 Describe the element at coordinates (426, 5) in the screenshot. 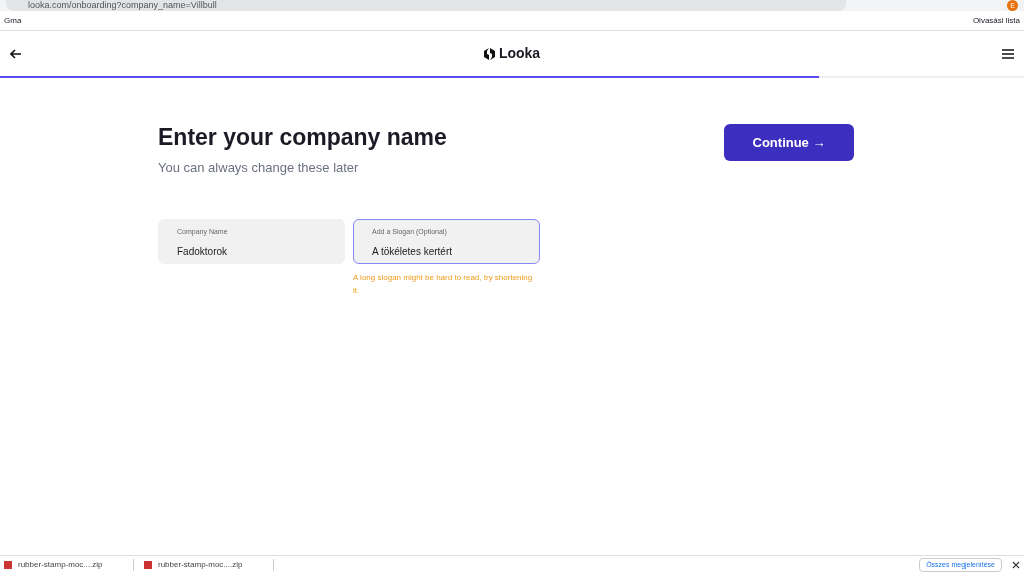

I see `address-bar: looka.com/onboarding?company_name=Villbull` at that location.